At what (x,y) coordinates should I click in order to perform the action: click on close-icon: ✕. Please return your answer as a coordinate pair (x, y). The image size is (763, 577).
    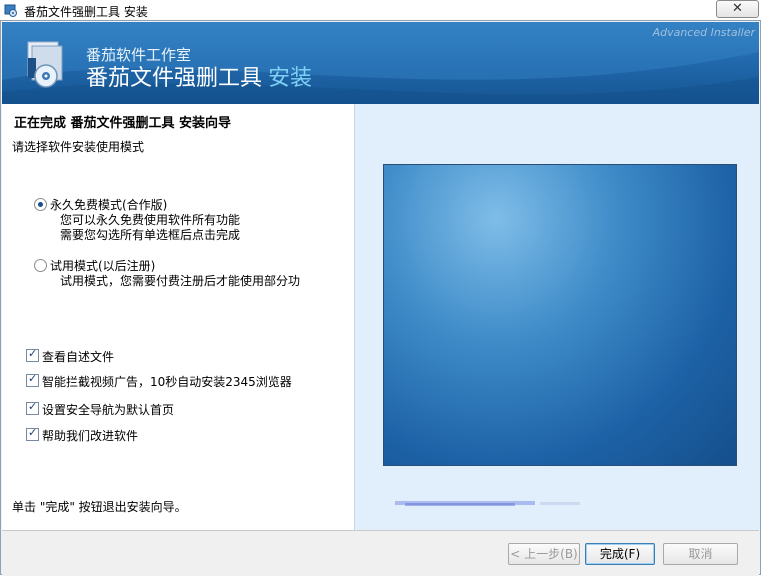
    Looking at the image, I should click on (737, 8).